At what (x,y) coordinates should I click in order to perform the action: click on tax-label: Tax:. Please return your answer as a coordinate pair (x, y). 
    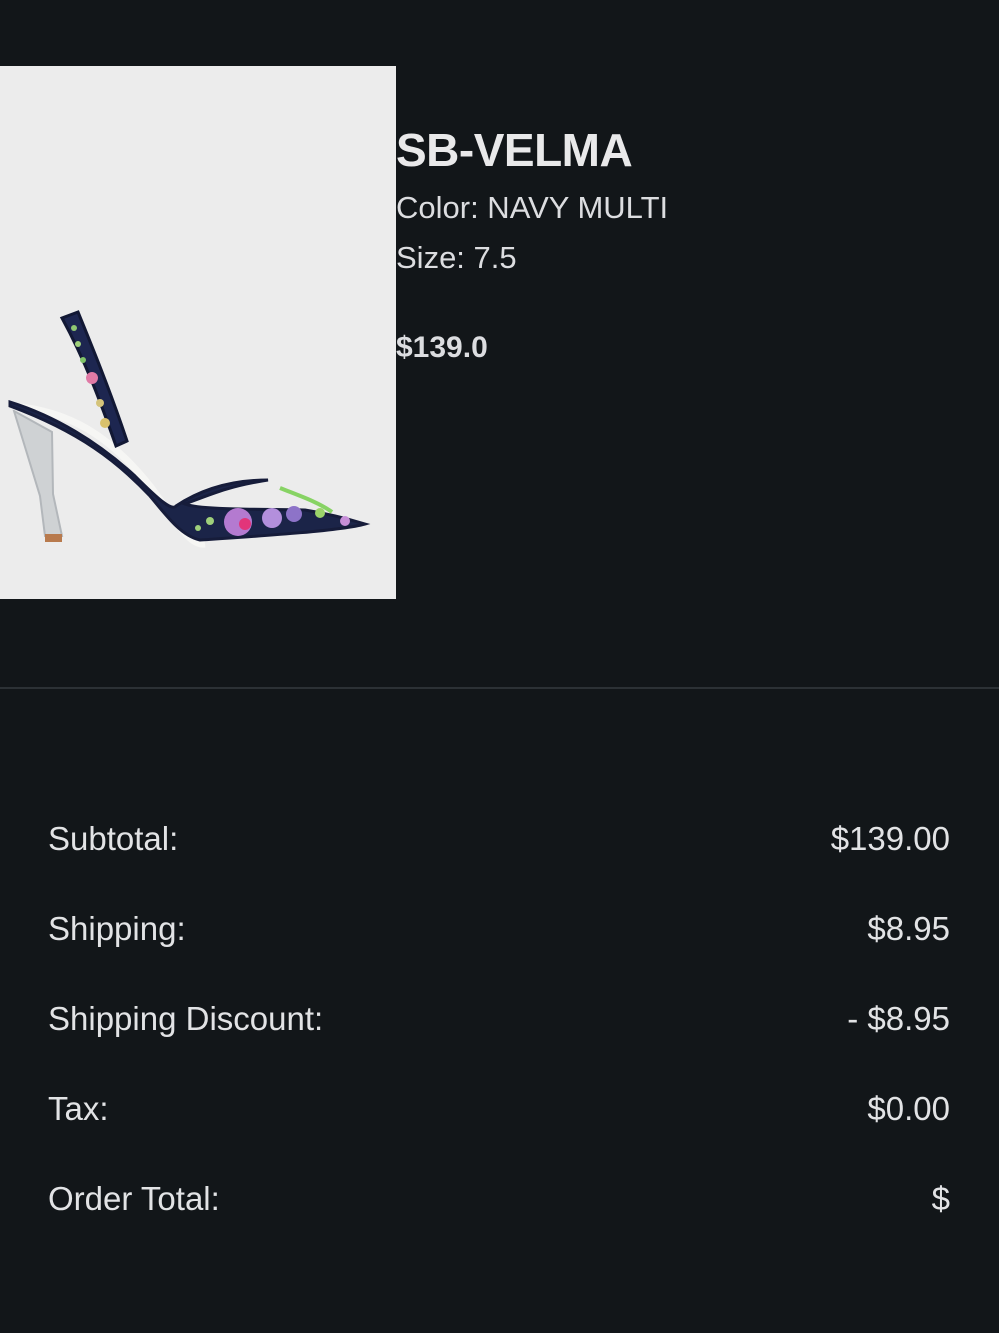
    Looking at the image, I should click on (78, 1108).